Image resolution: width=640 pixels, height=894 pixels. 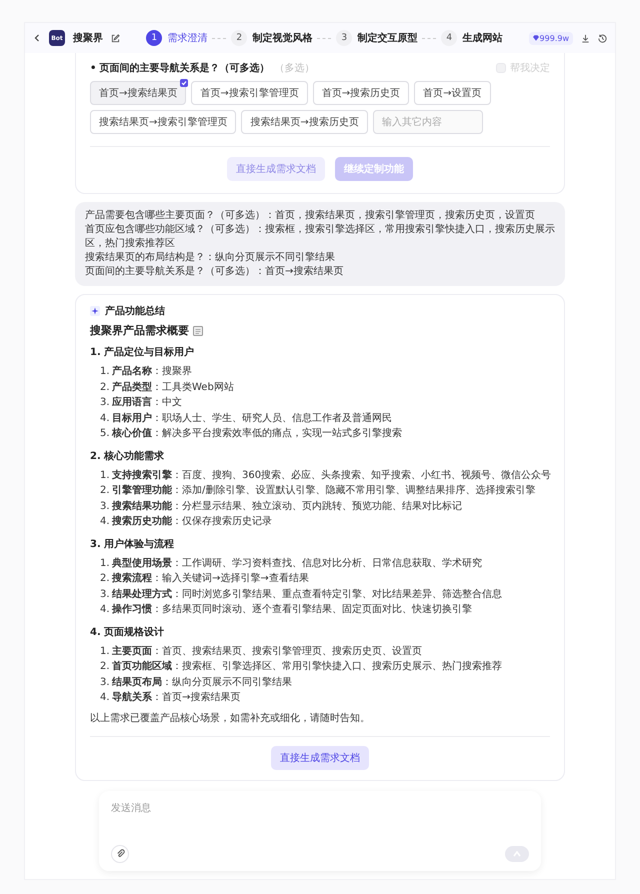 I want to click on list-item-text: 支持搜索引擎：百度、搜狗、360搜索、必应、头条搜索、知乎搜索、小红书、视频号、微信公众号, so click(x=332, y=475).